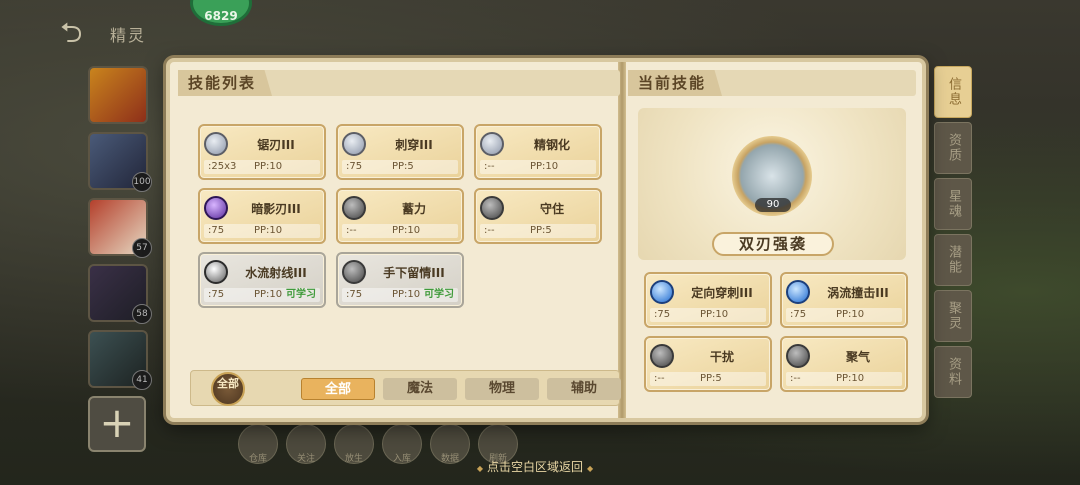  I want to click on skill-grid: 锯刃III :25x3 PP:10 刺穿III :75 PP:5 精钢化 :--, so click(400, 216).